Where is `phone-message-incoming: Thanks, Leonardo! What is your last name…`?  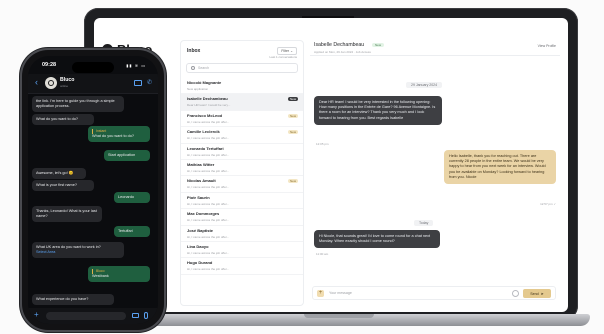
phone-message-incoming: Thanks, Leonardo! What is your last name… is located at coordinates (67, 214).